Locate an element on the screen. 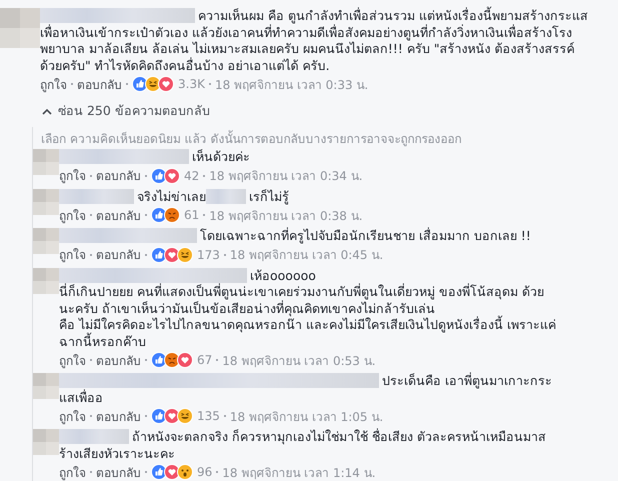 The height and width of the screenshot is (481, 618). angry-reaction-icon is located at coordinates (172, 215).